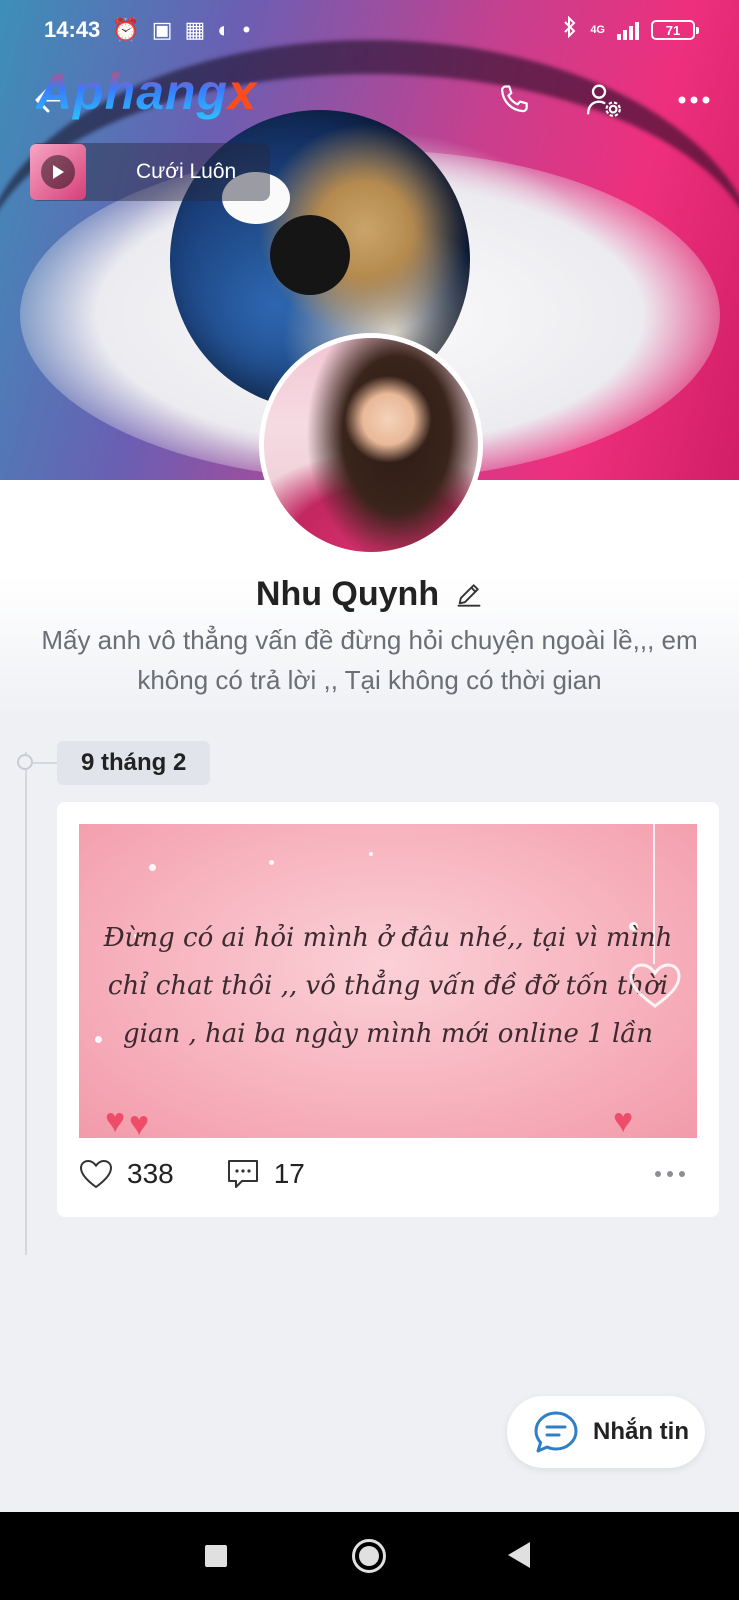  What do you see at coordinates (25, 762) in the screenshot?
I see `timeline-dot` at bounding box center [25, 762].